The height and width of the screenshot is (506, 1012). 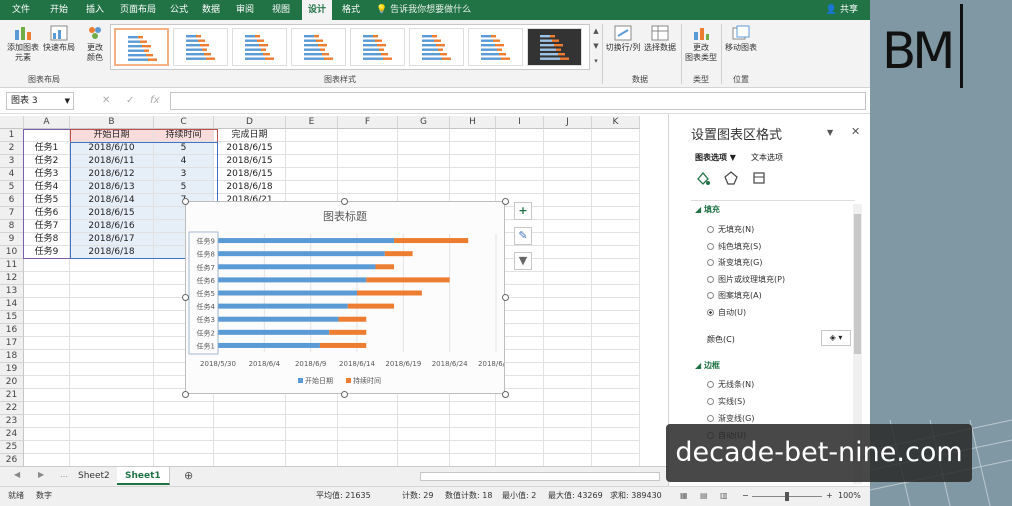 I want to click on move-chart-button: 移动图表, so click(x=741, y=38).